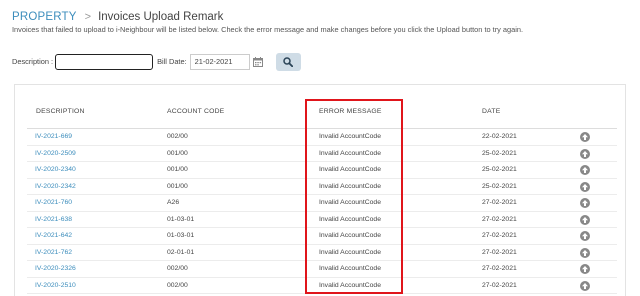 Image resolution: width=640 pixels, height=296 pixels. I want to click on invoice-link: IV-2020-2509, so click(55, 154).